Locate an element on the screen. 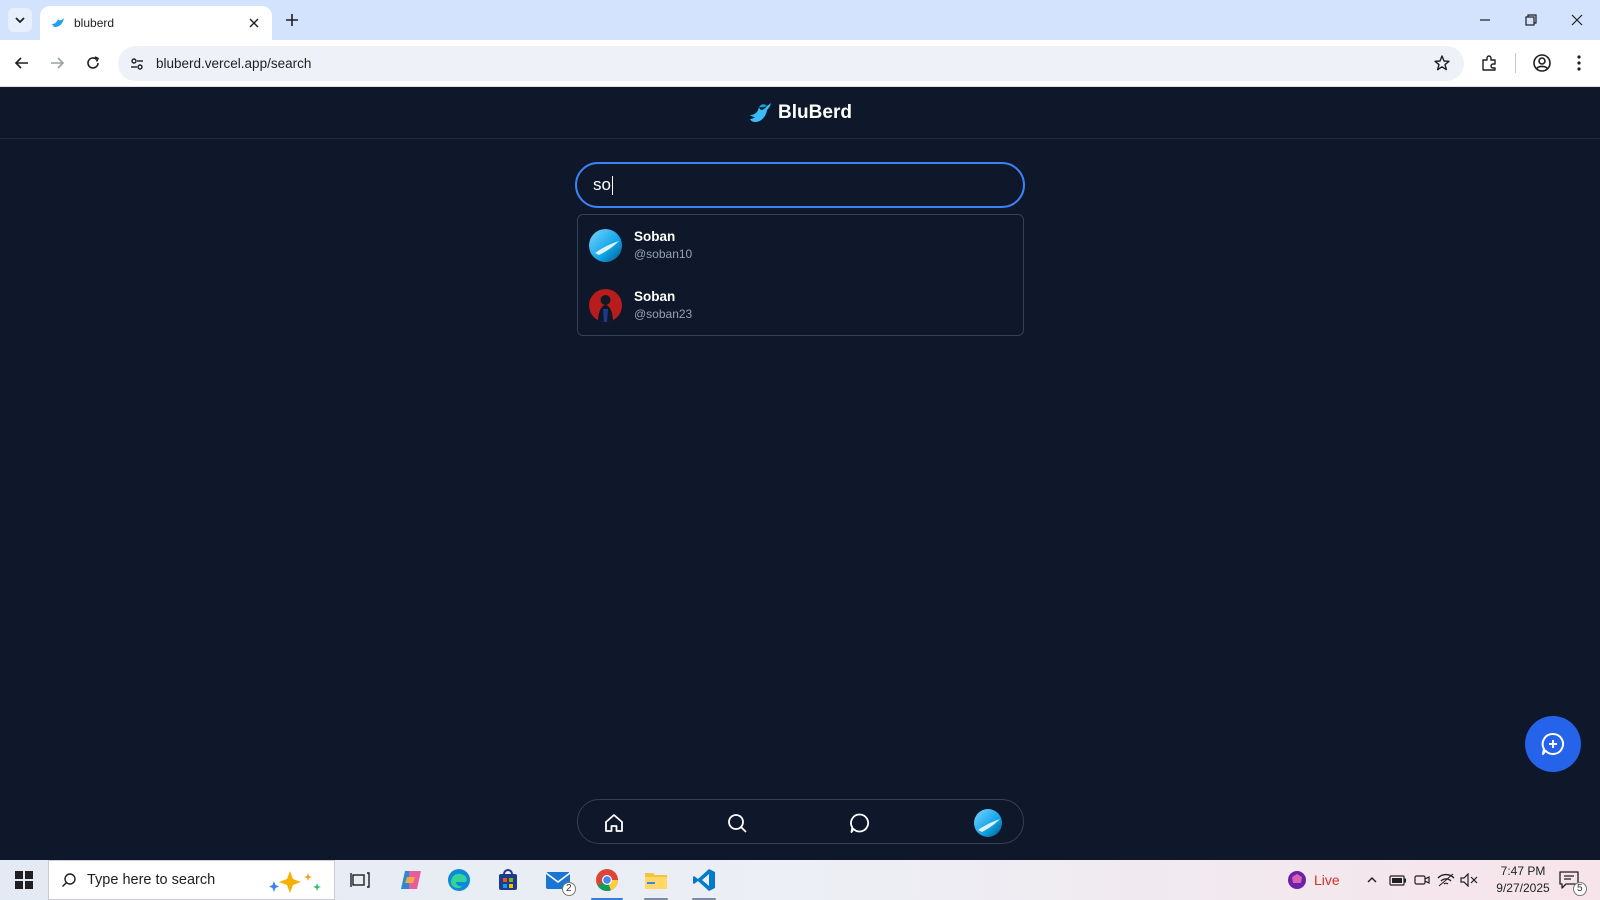 Image resolution: width=1600 pixels, height=900 pixels. task-view-icon is located at coordinates (360, 880).